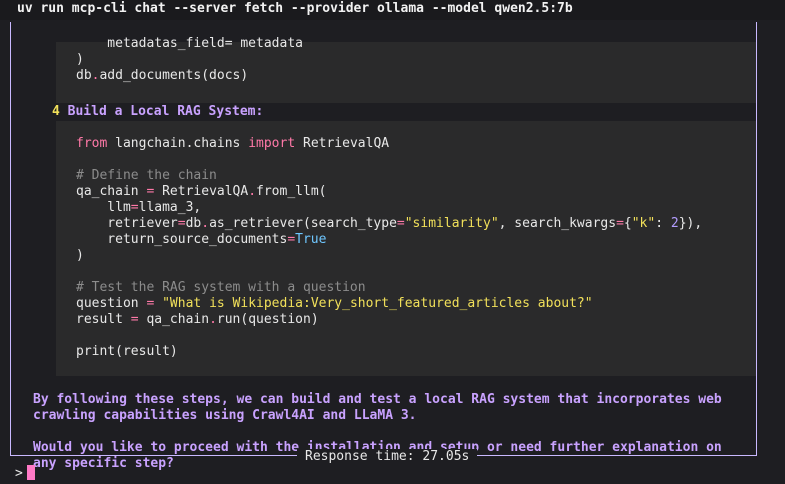 This screenshot has height=484, width=785. Describe the element at coordinates (146, 175) in the screenshot. I see `code-comment: # Define the chain` at that location.